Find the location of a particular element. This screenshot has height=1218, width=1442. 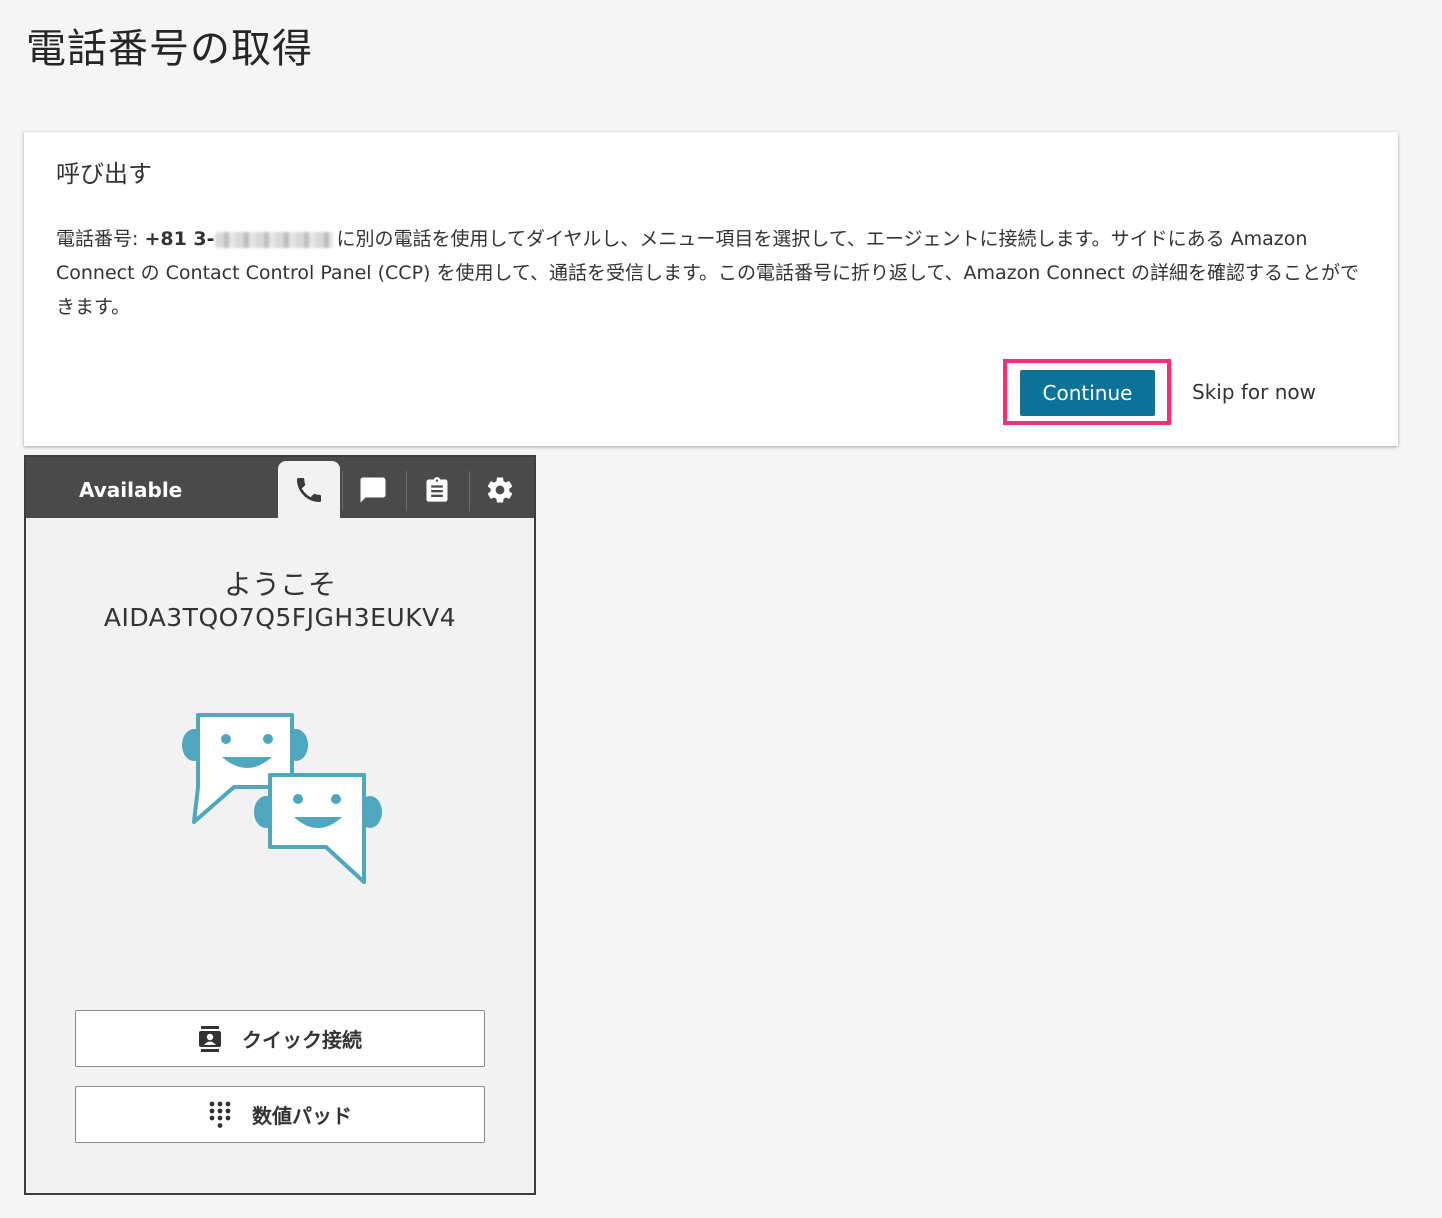

quick-connect-button: クイック接続 is located at coordinates (280, 1038).